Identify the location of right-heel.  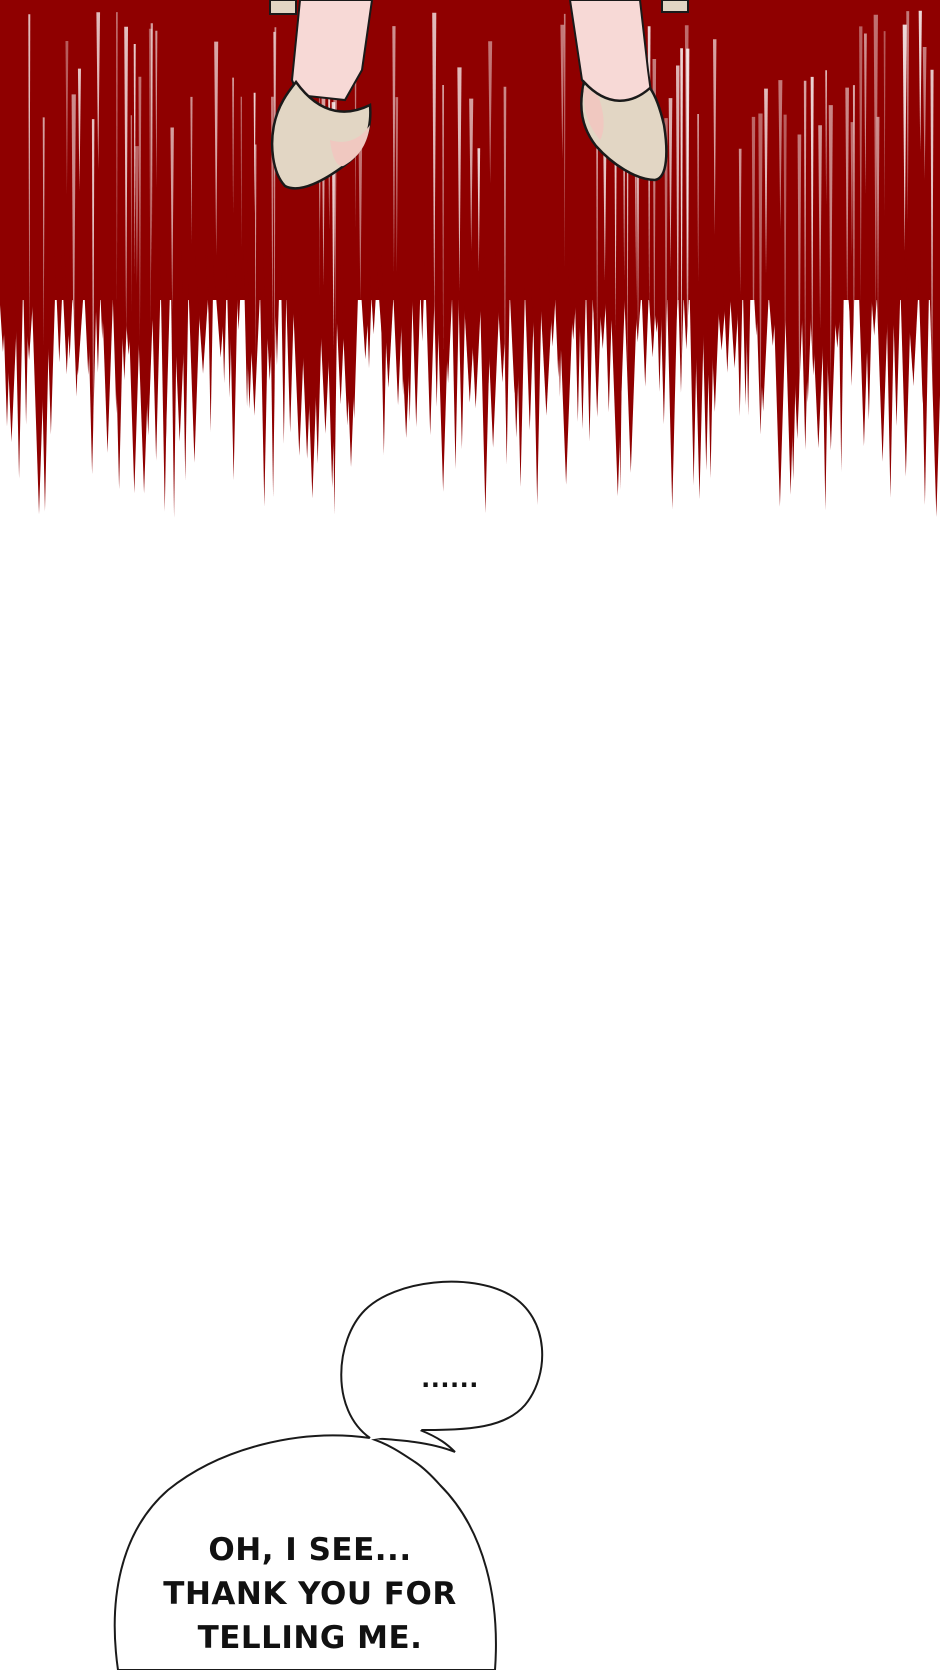
(675, 6).